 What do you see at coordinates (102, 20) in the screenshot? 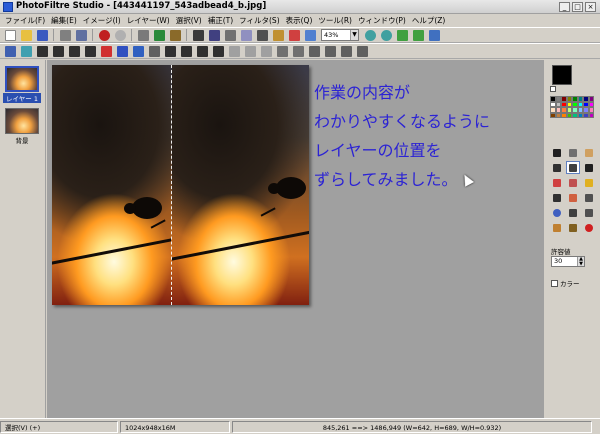
I see `menu-image: イメージ(I)` at bounding box center [102, 20].